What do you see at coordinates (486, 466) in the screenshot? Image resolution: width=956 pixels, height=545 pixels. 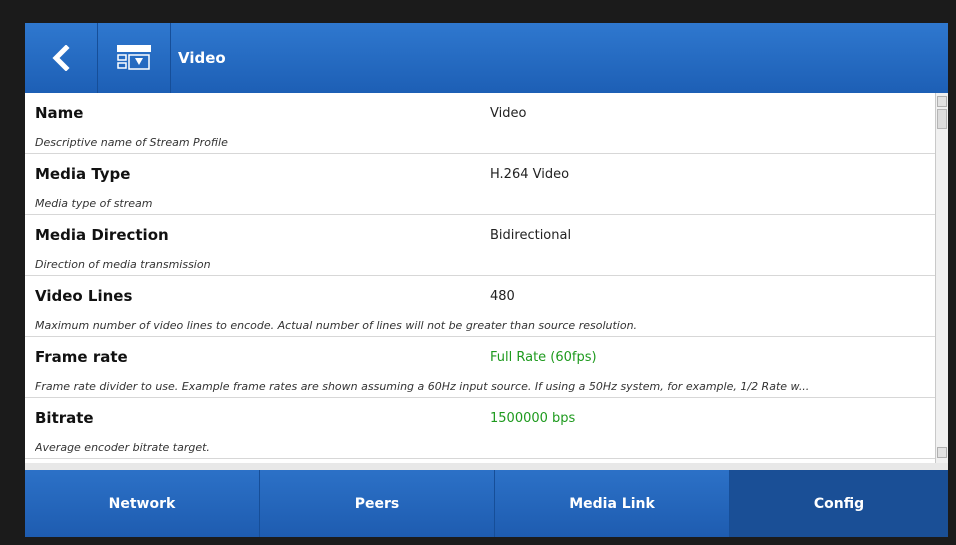 I see `content-divider` at bounding box center [486, 466].